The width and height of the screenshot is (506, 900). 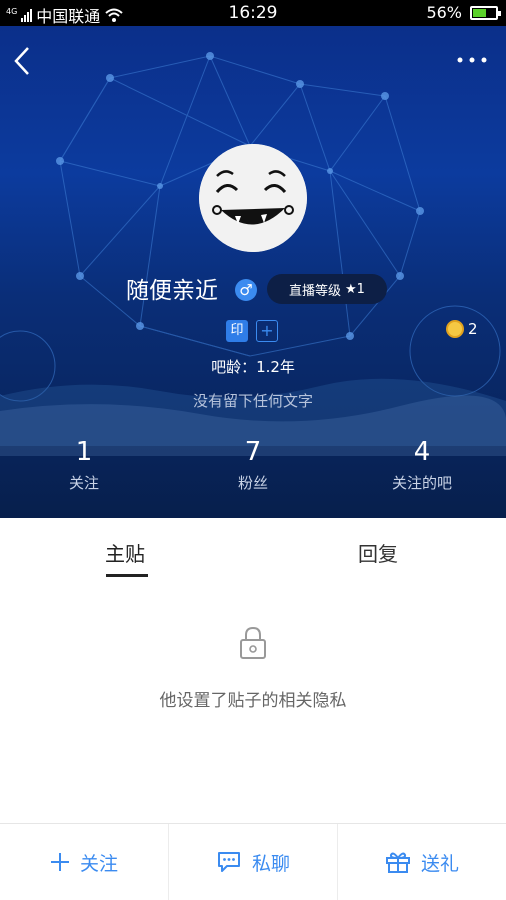 I want to click on stat-number: 4, so click(x=422, y=452).